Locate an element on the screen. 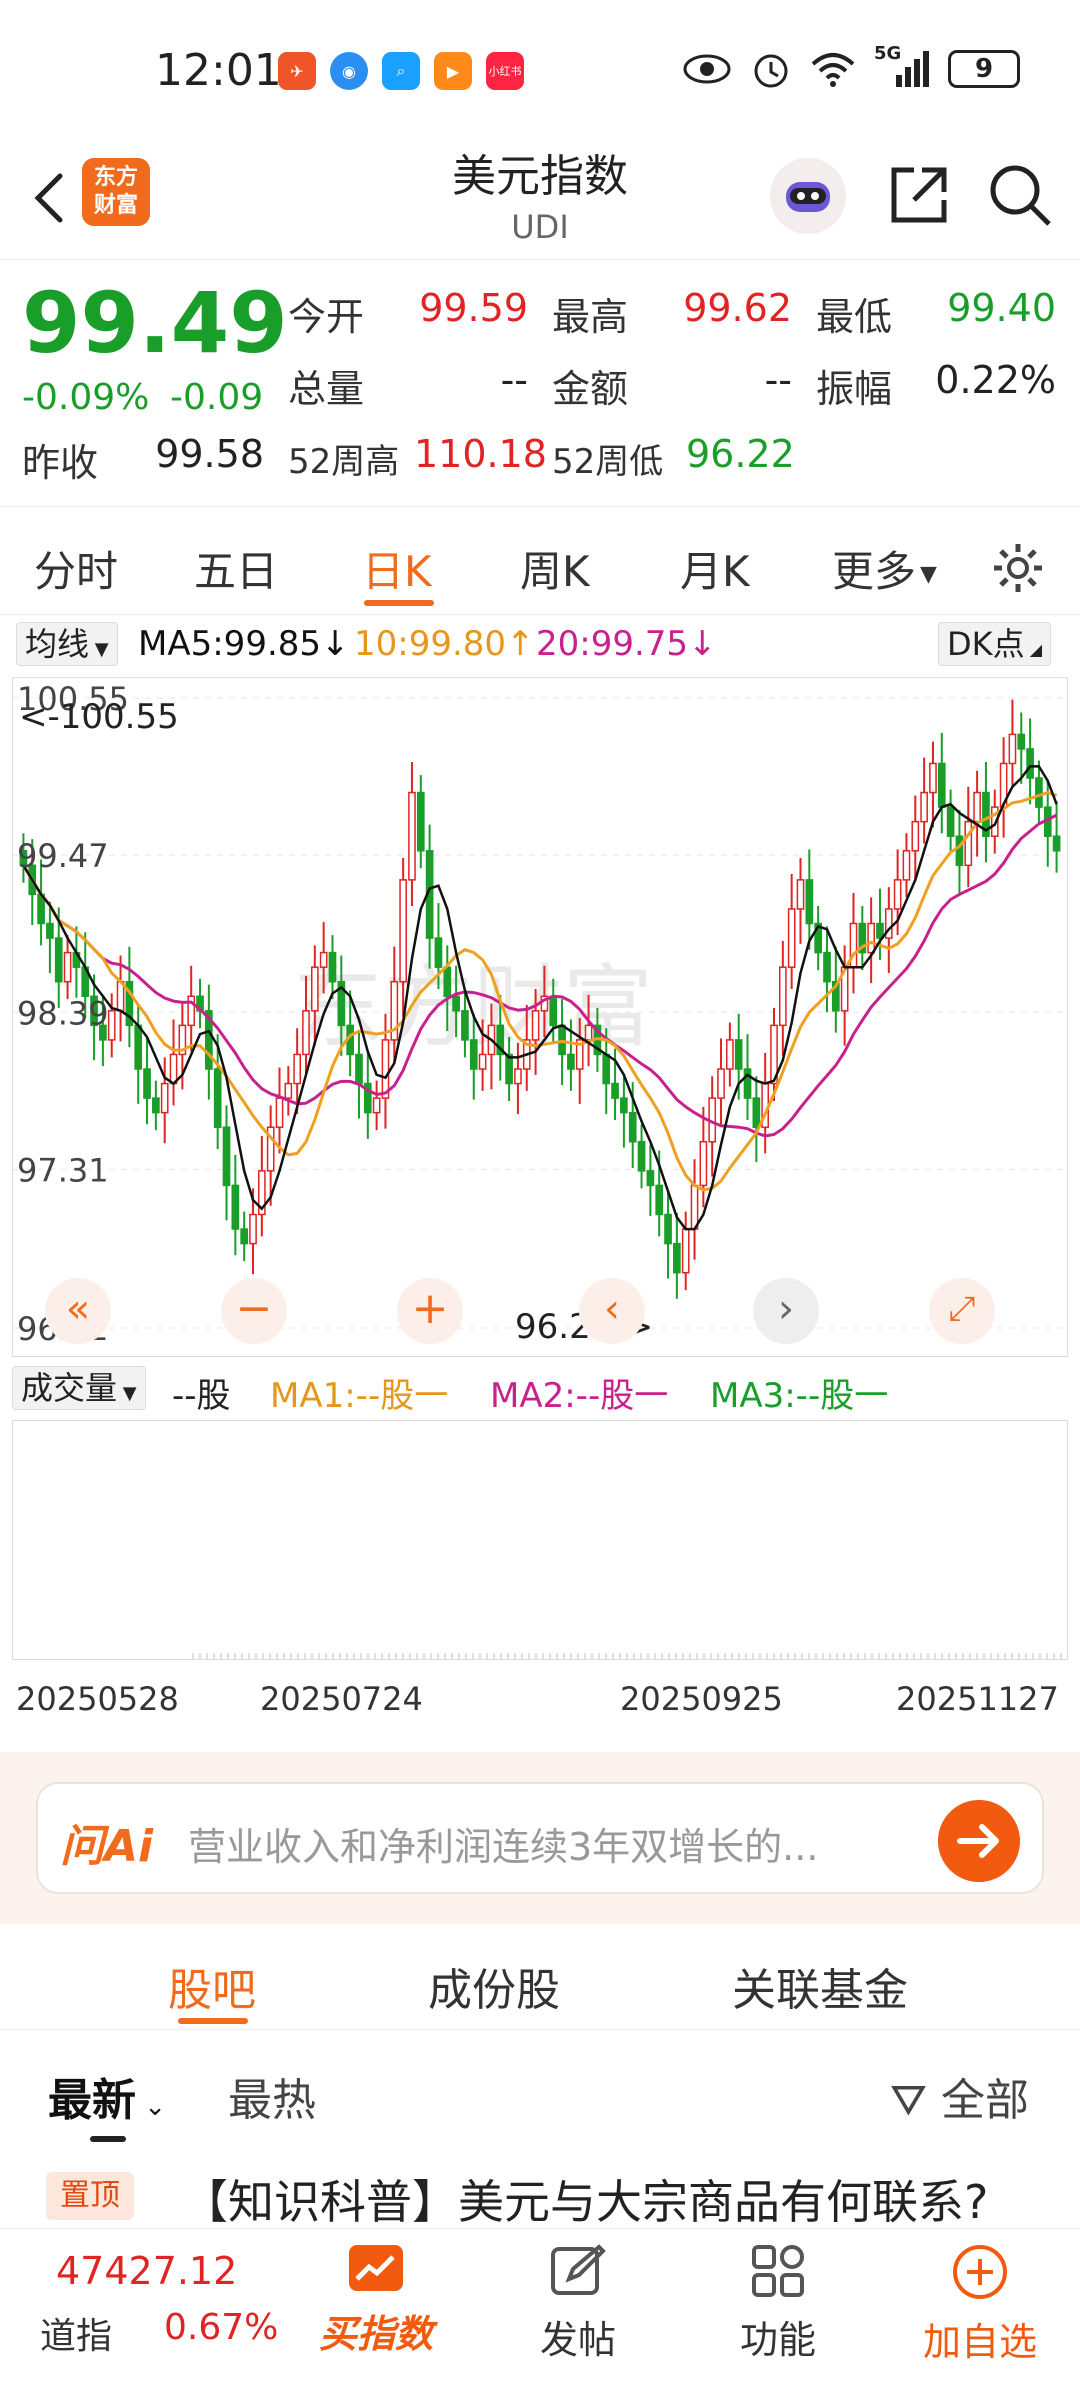 The image size is (1080, 2400). pinned-post: 置顶 【知识科普】美元与大宗商品有何联系? is located at coordinates (540, 2195).